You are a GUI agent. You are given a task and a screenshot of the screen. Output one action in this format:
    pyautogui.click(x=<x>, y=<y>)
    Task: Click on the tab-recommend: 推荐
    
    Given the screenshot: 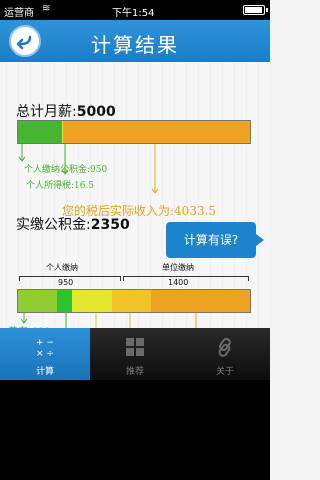 What is the action you would take?
    pyautogui.click(x=135, y=354)
    